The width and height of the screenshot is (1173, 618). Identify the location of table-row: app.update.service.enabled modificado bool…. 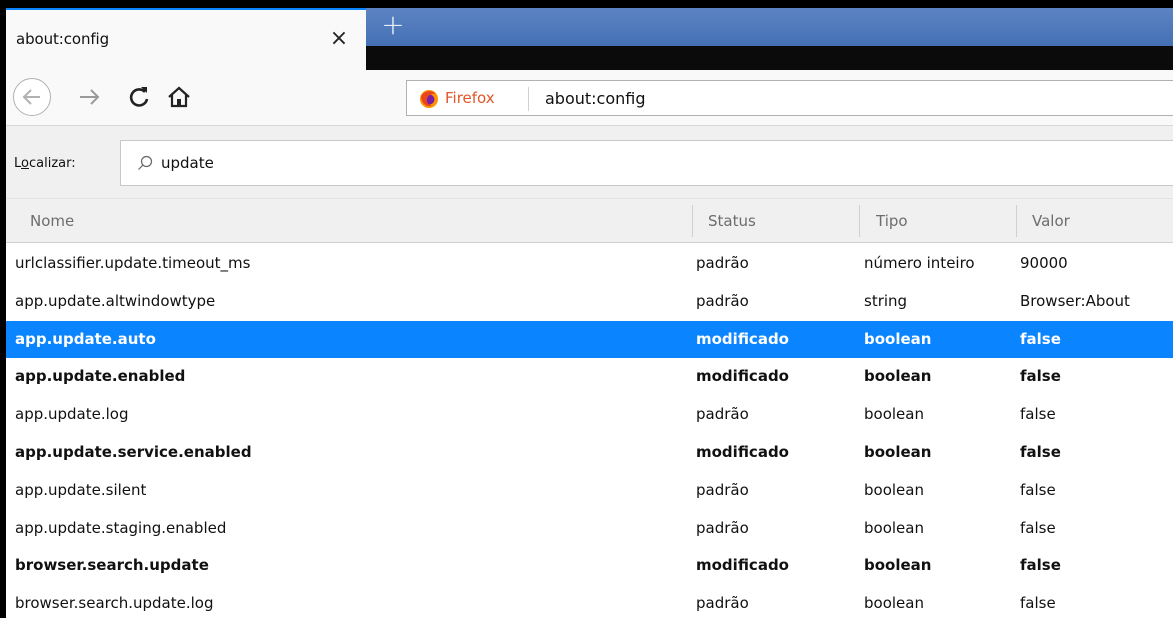
(589, 452).